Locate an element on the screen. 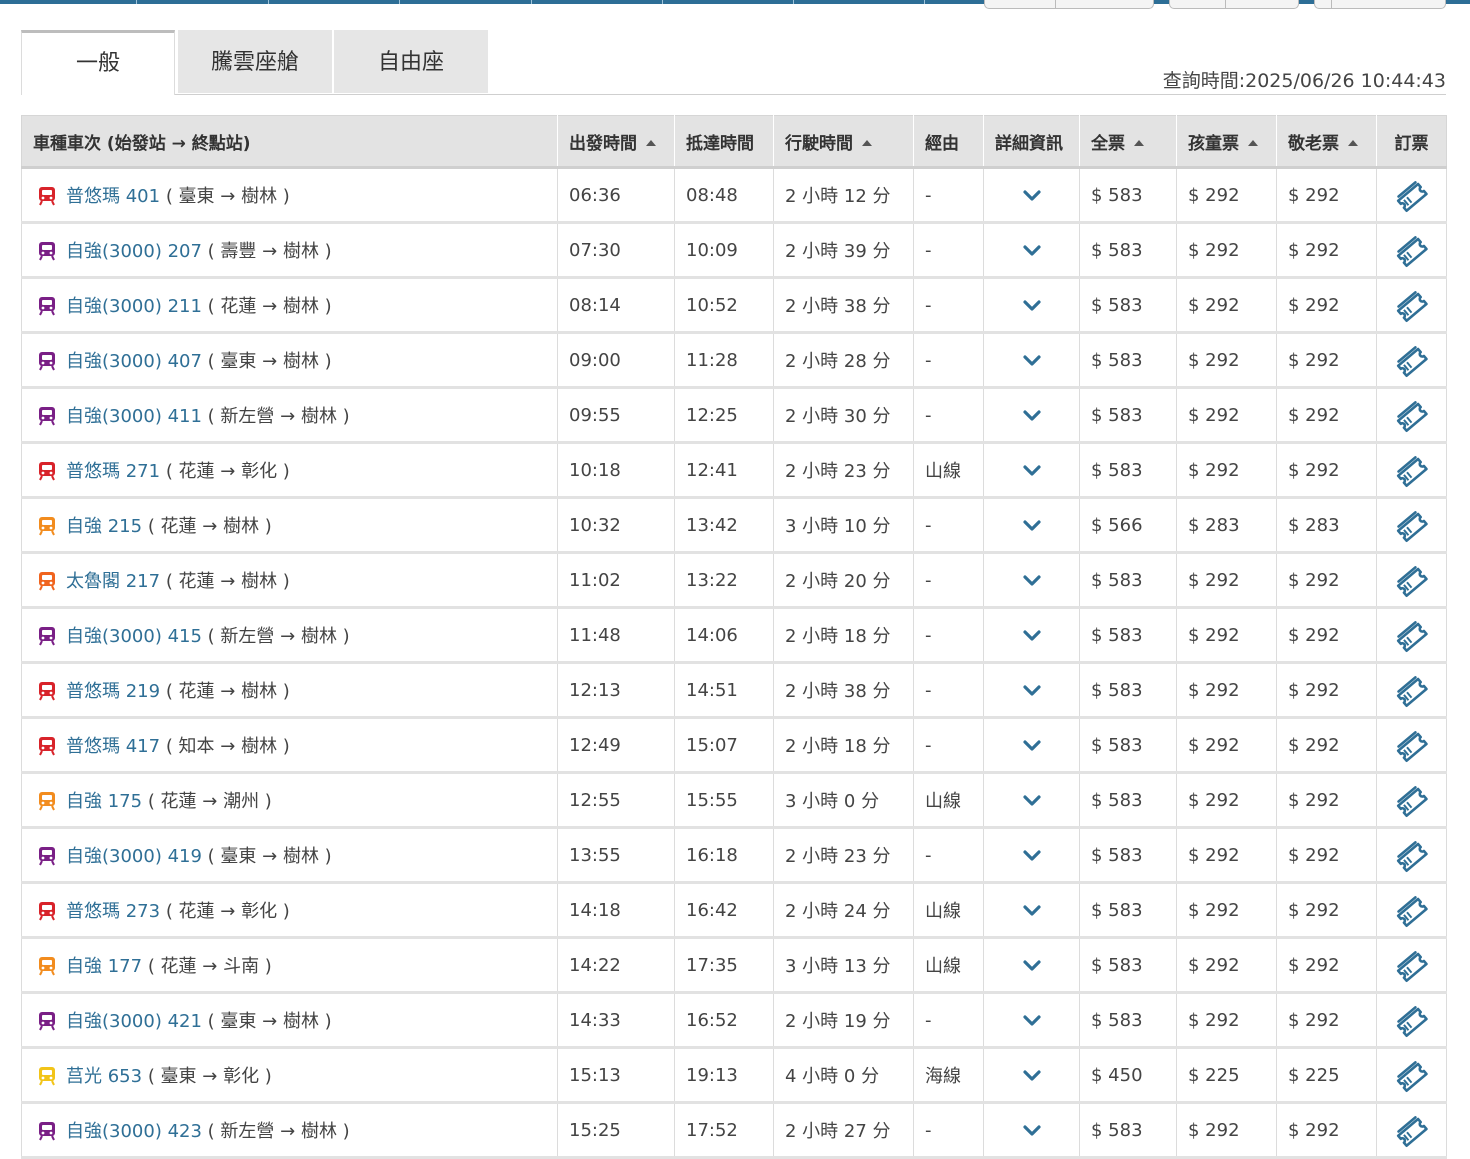 This screenshot has height=1159, width=1470. col-header-senior-fare: 敬老票 is located at coordinates (1326, 142).